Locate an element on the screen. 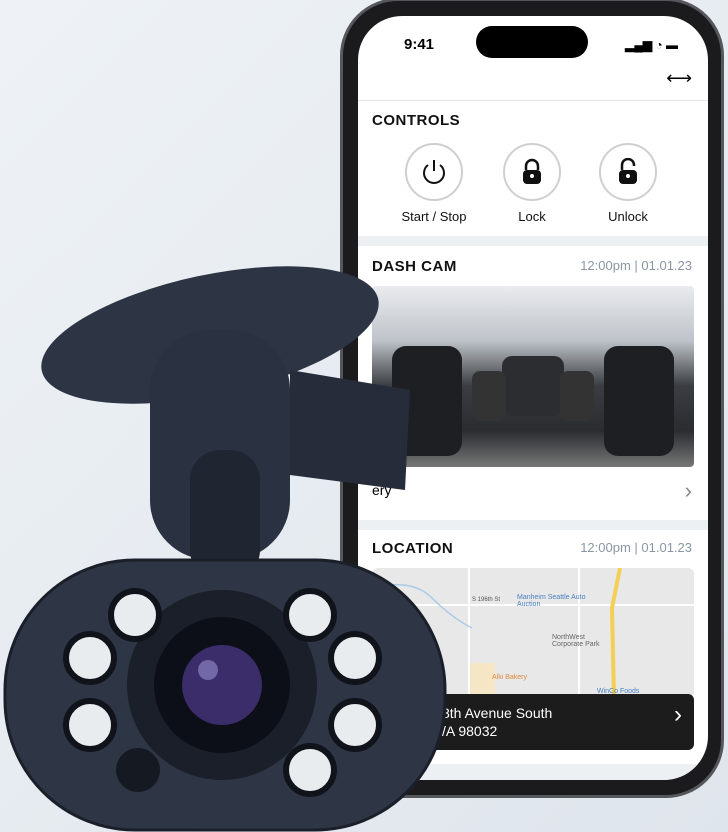  map-label: NorthWest Corporate Park is located at coordinates (576, 641).